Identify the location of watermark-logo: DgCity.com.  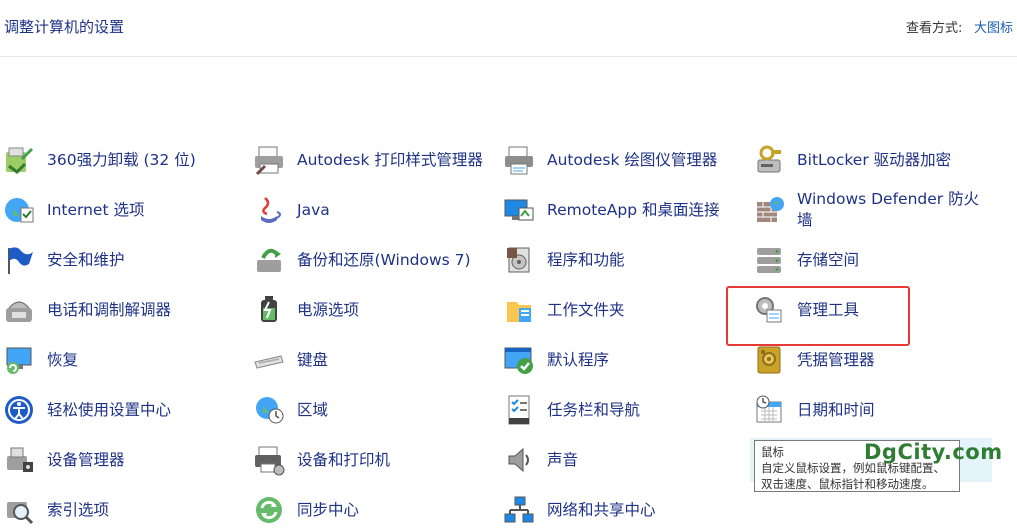
(933, 452).